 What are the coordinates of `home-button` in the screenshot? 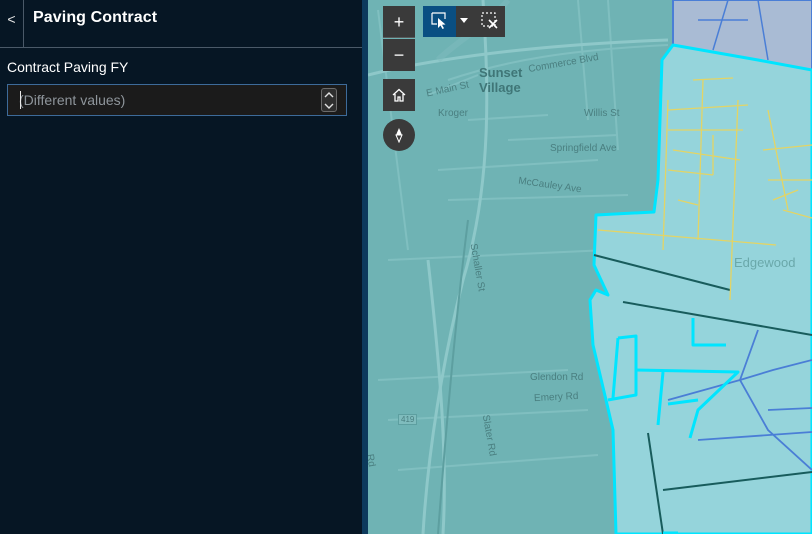 It's located at (399, 95).